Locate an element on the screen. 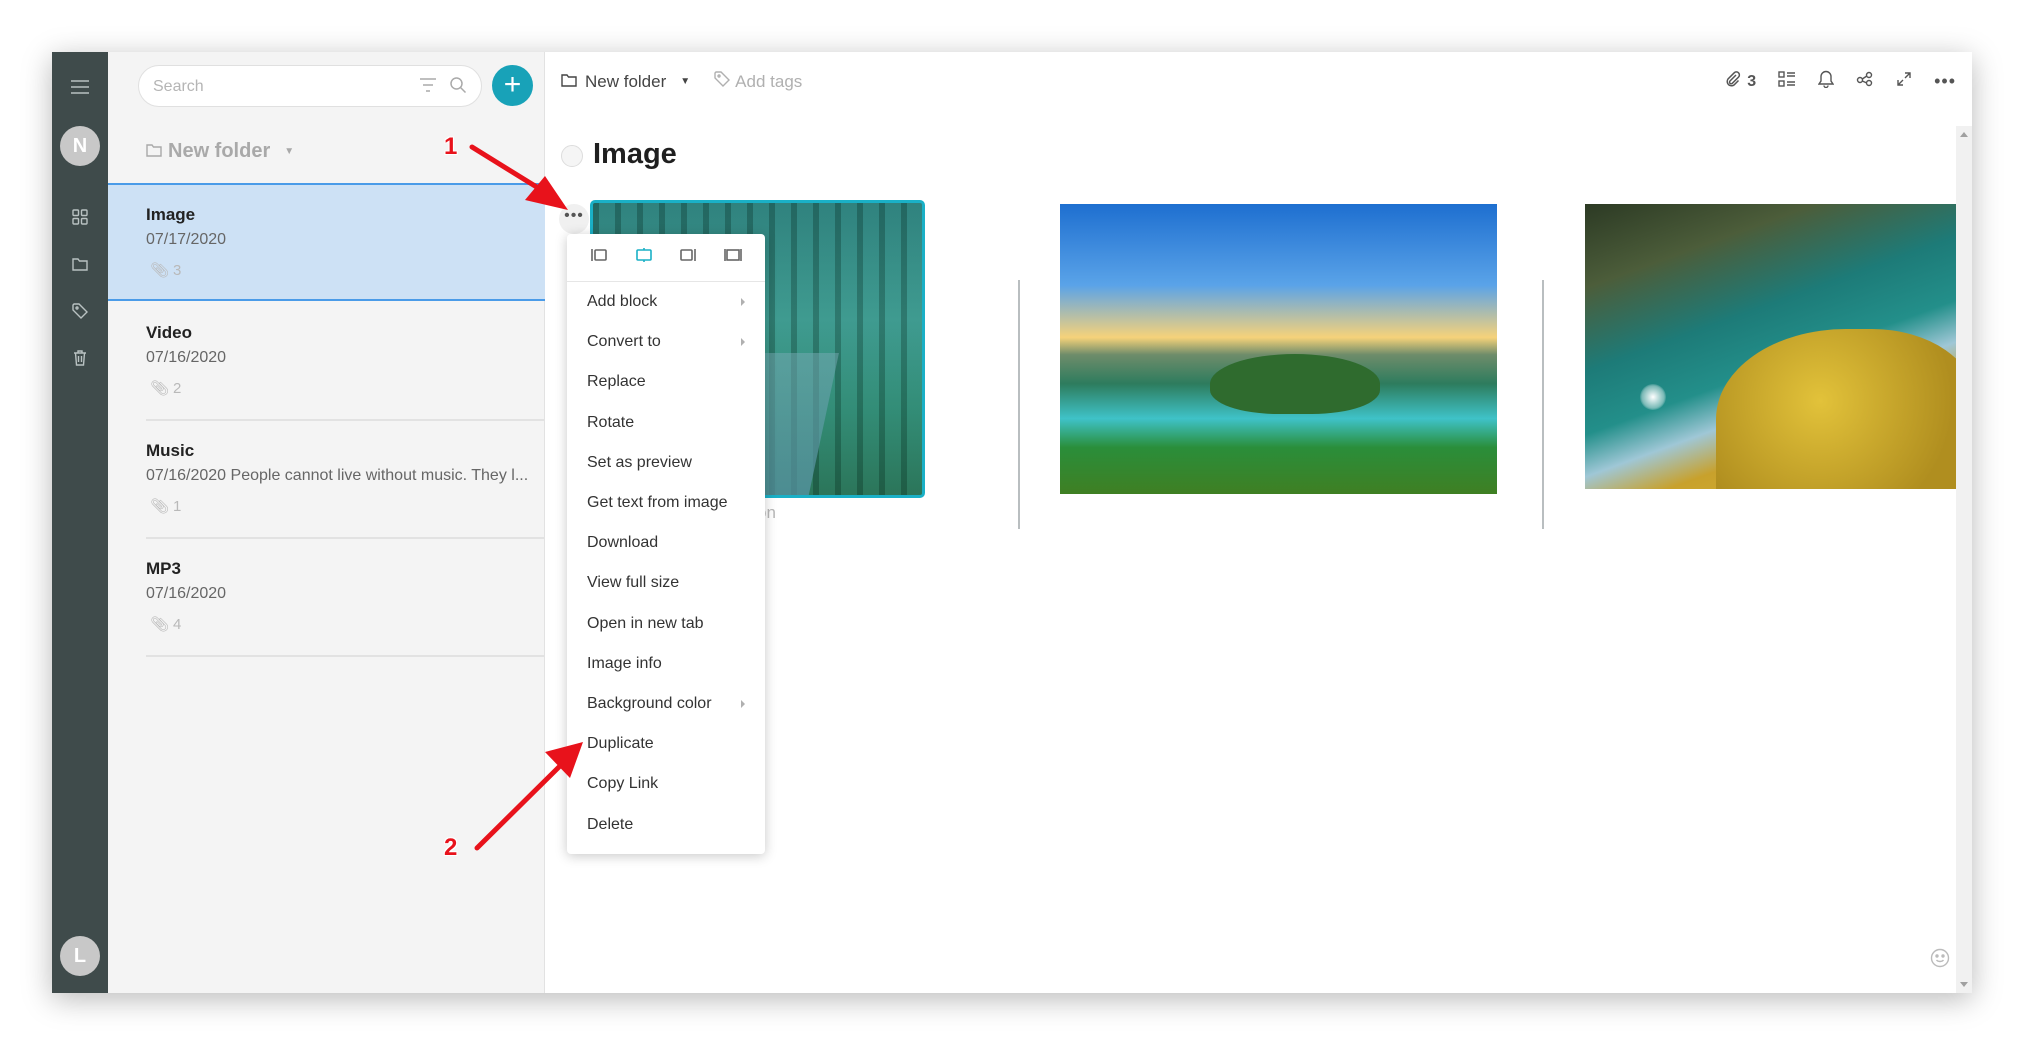  menu-item-open-in-new-tab: Open in new tab is located at coordinates (666, 624).